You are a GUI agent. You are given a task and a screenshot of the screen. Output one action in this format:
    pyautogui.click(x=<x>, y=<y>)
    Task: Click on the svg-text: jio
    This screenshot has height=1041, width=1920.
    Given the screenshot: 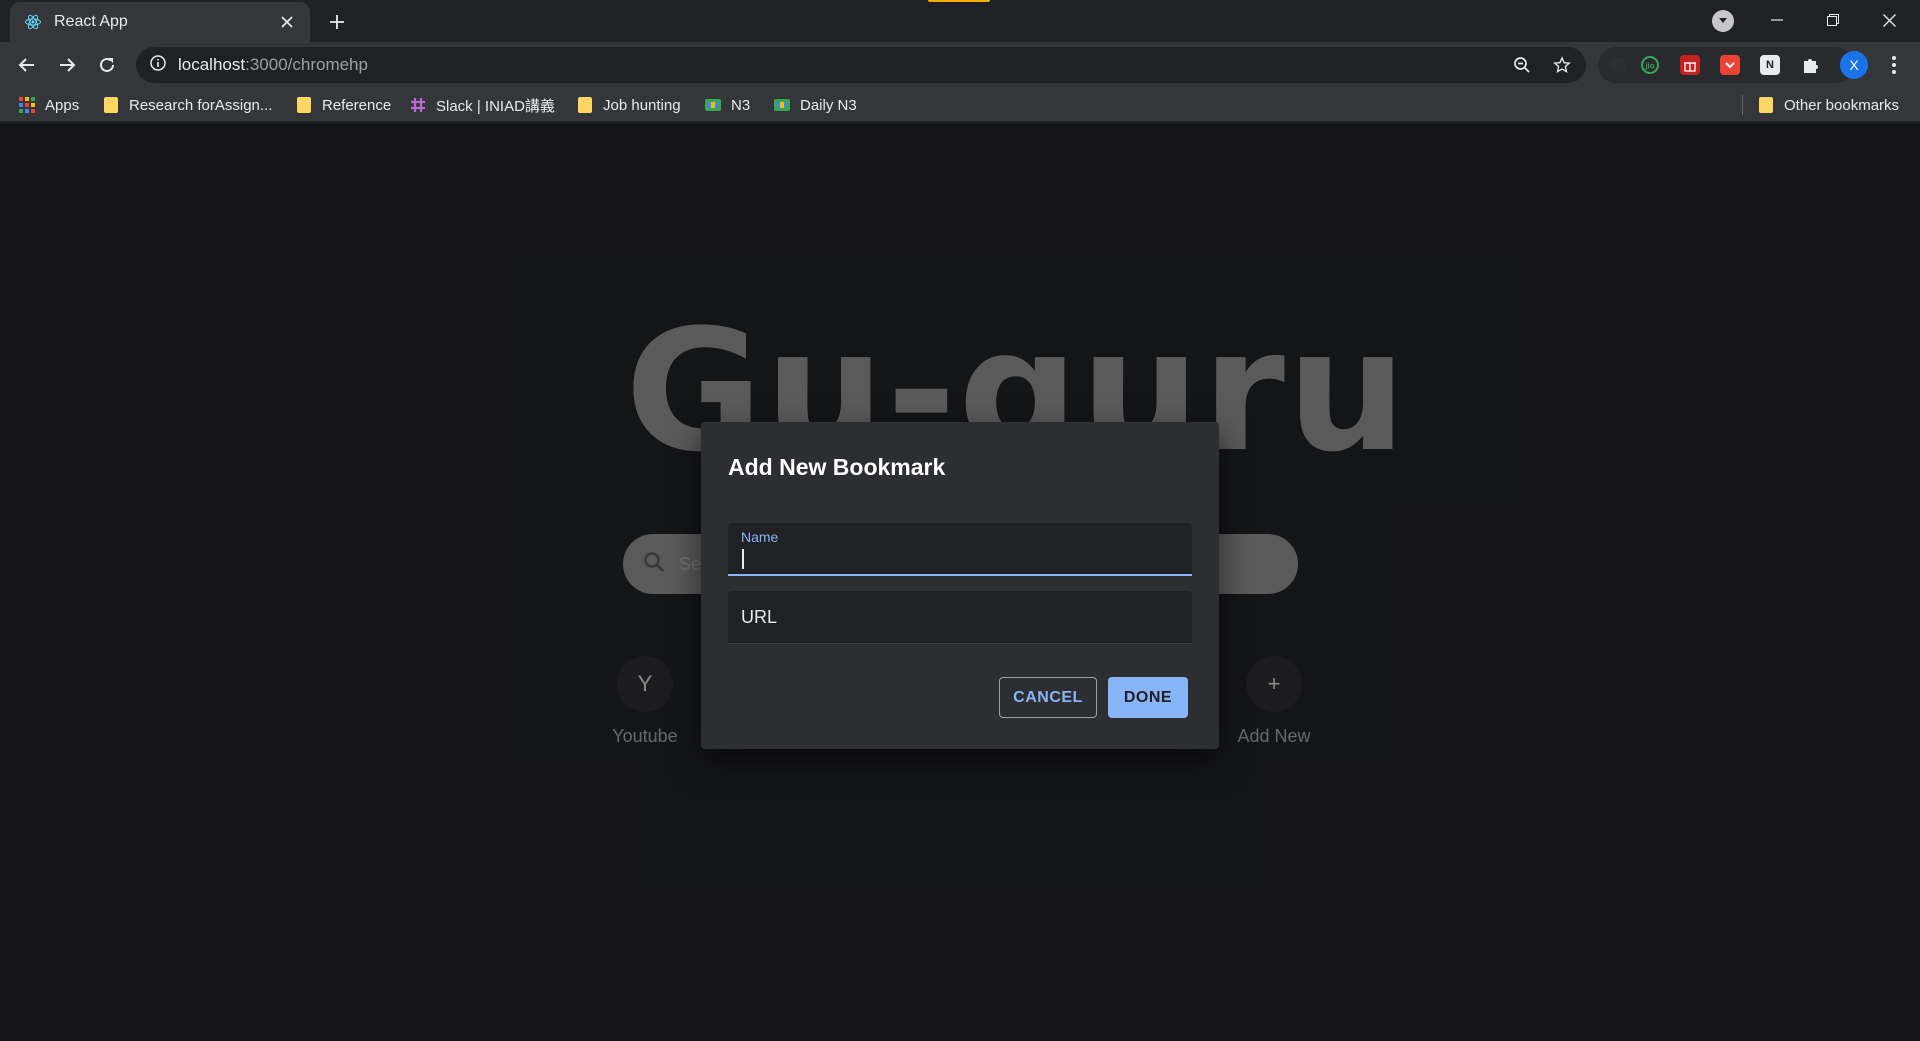 What is the action you would take?
    pyautogui.click(x=1649, y=66)
    